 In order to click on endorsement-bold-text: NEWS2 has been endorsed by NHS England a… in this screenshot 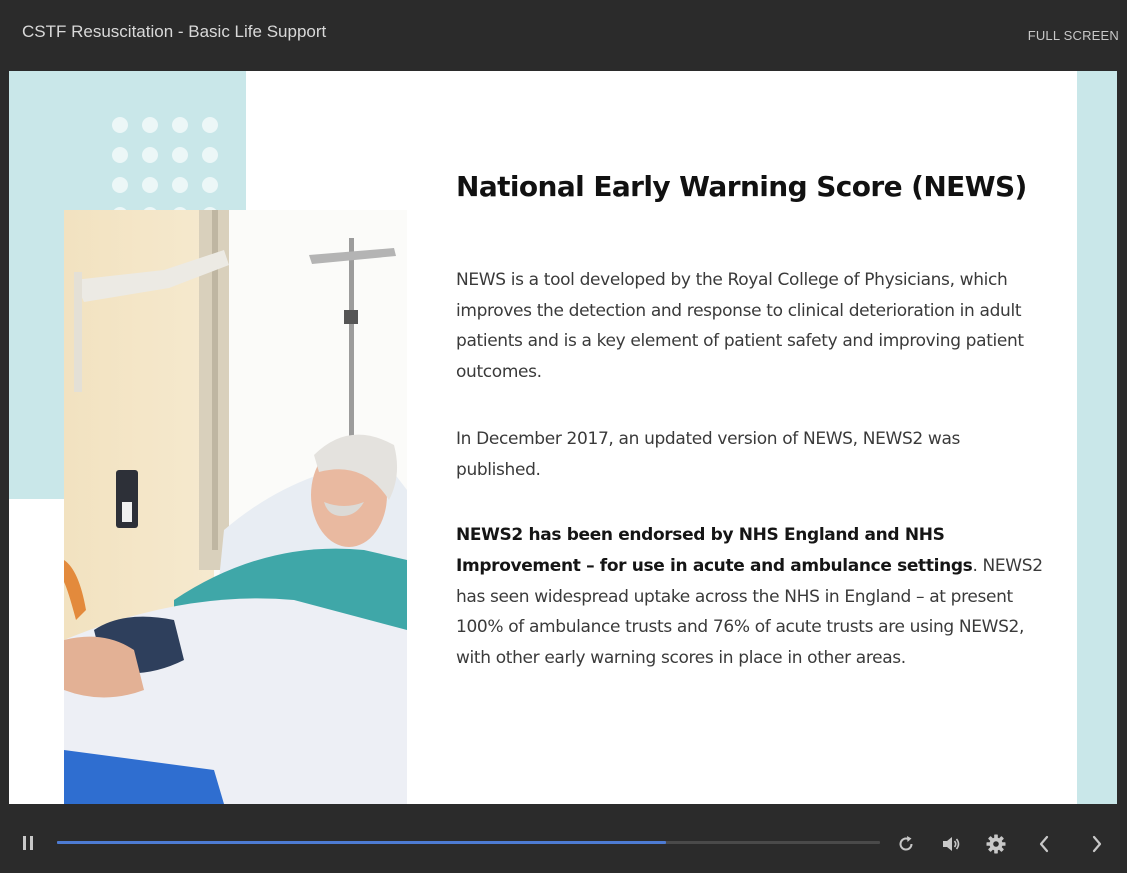, I will do `click(714, 550)`.